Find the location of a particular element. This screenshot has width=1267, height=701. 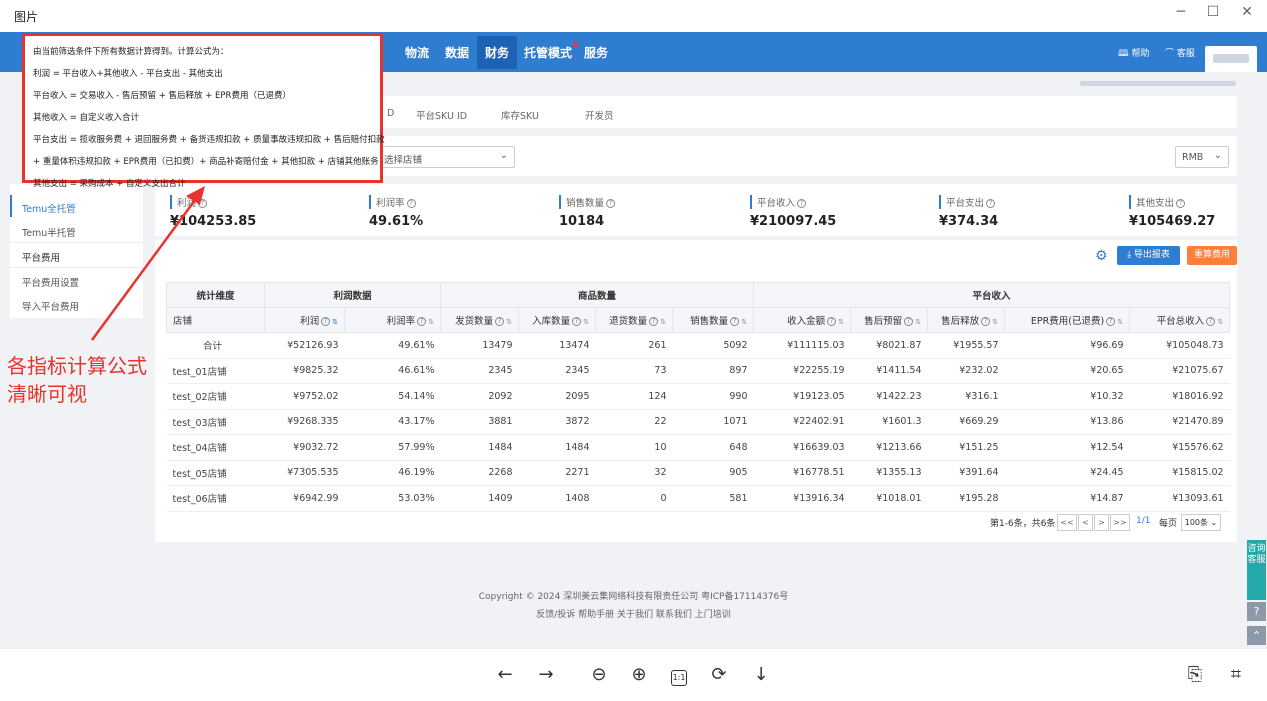

support-link: ⌒ 客服 is located at coordinates (1180, 52).